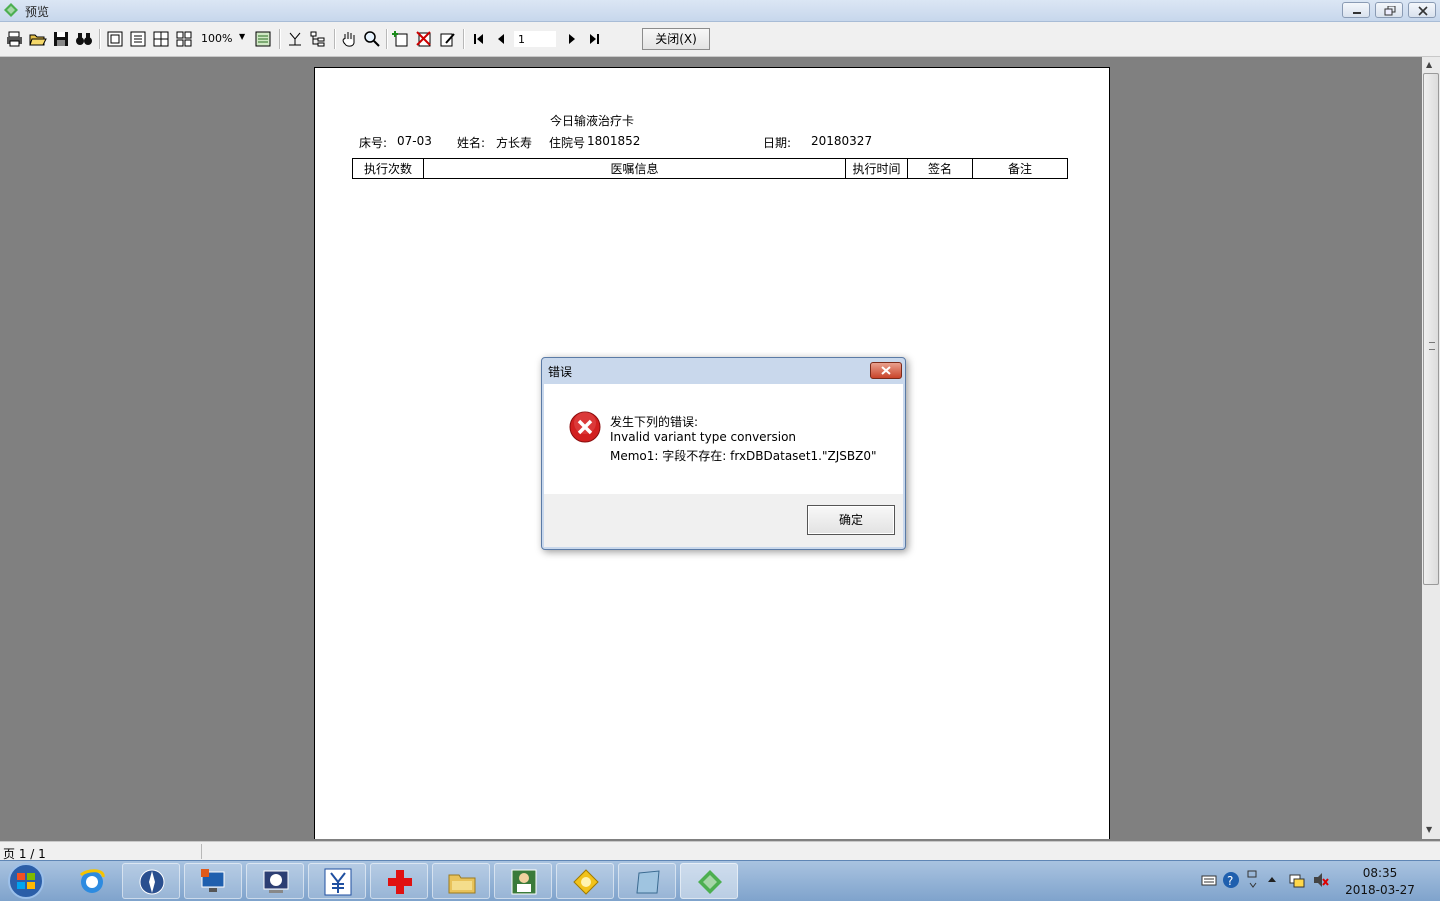 The image size is (1440, 901). I want to click on network-up-down-icon, so click(1253, 879).